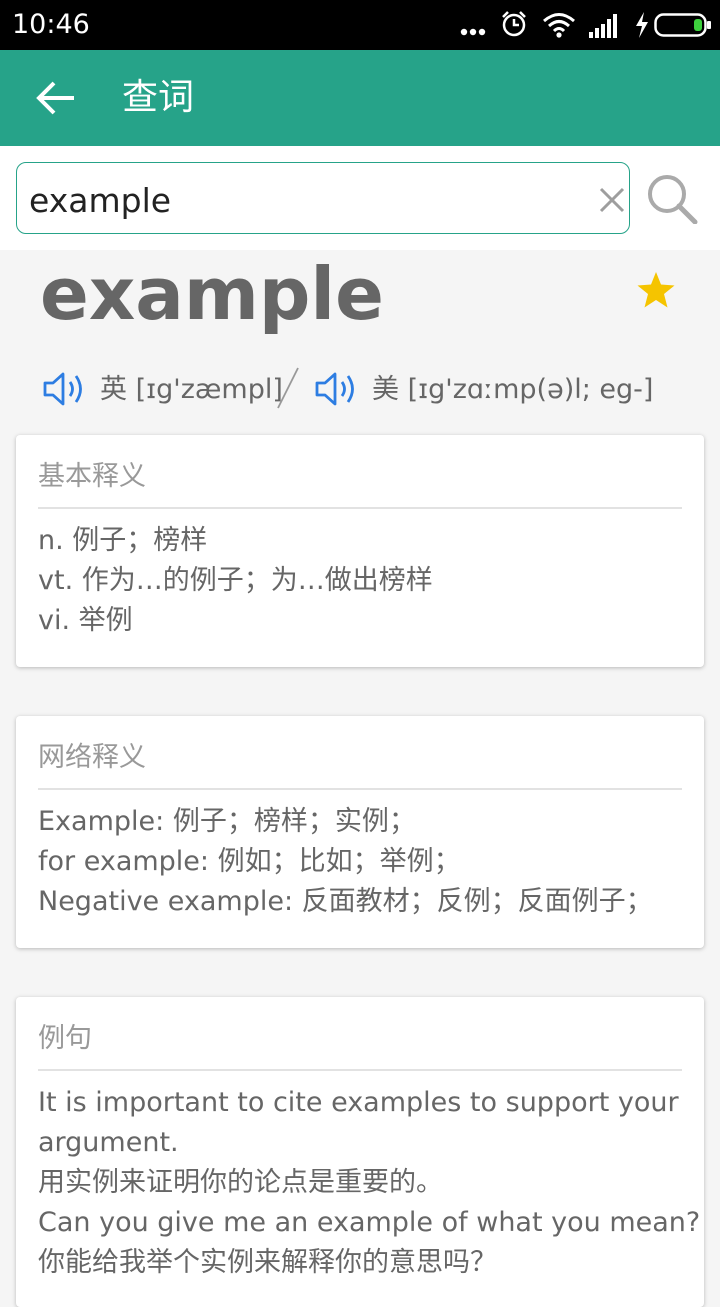 Image resolution: width=720 pixels, height=1307 pixels. What do you see at coordinates (240, 1182) in the screenshot?
I see `example-sentence-zh: 用实例来证明你的论点是重要的。` at bounding box center [240, 1182].